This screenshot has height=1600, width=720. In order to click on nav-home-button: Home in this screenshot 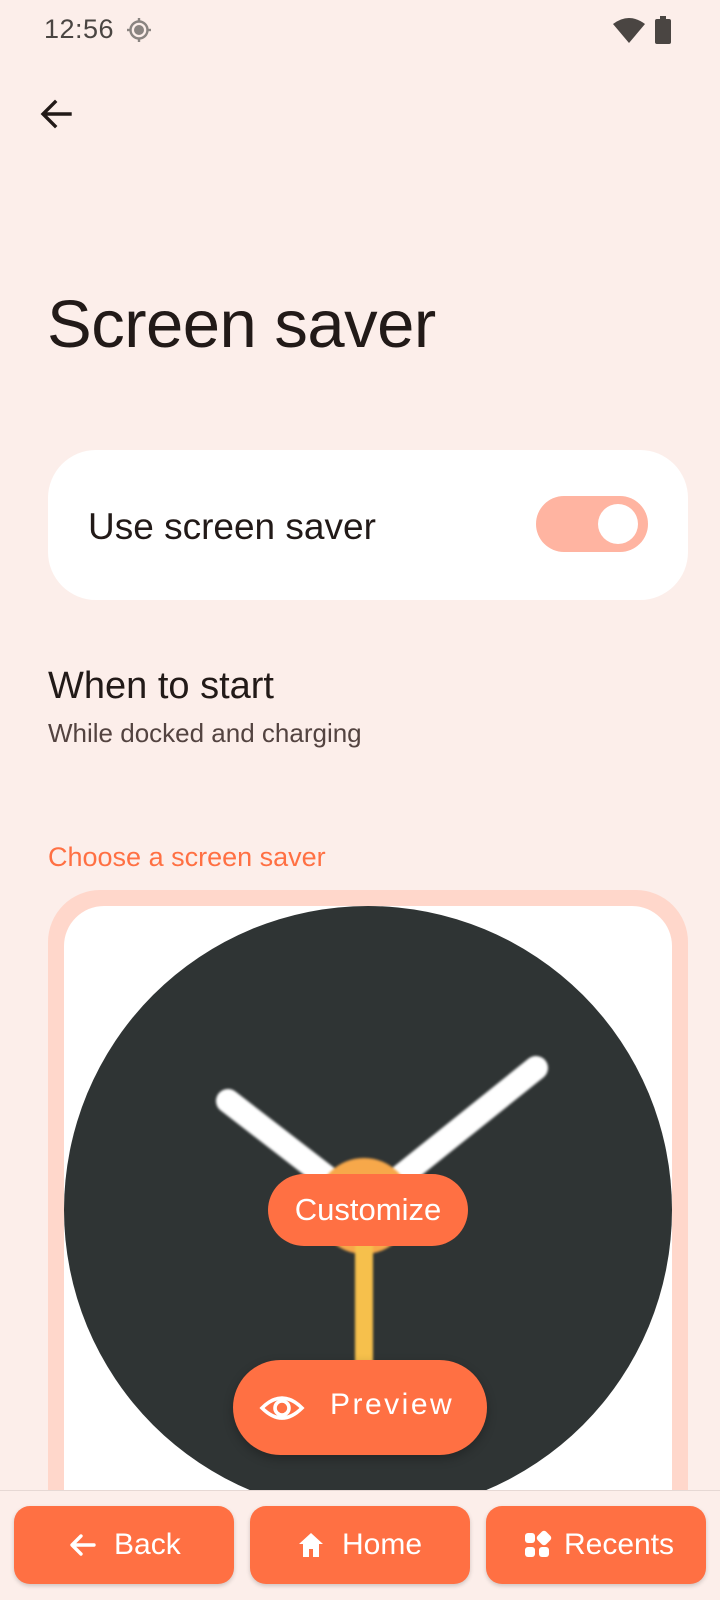, I will do `click(360, 1545)`.